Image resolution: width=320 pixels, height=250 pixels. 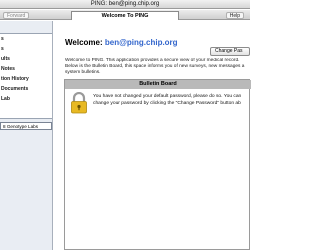 What do you see at coordinates (26, 69) in the screenshot?
I see `sidebar-item-notes: Notes` at bounding box center [26, 69].